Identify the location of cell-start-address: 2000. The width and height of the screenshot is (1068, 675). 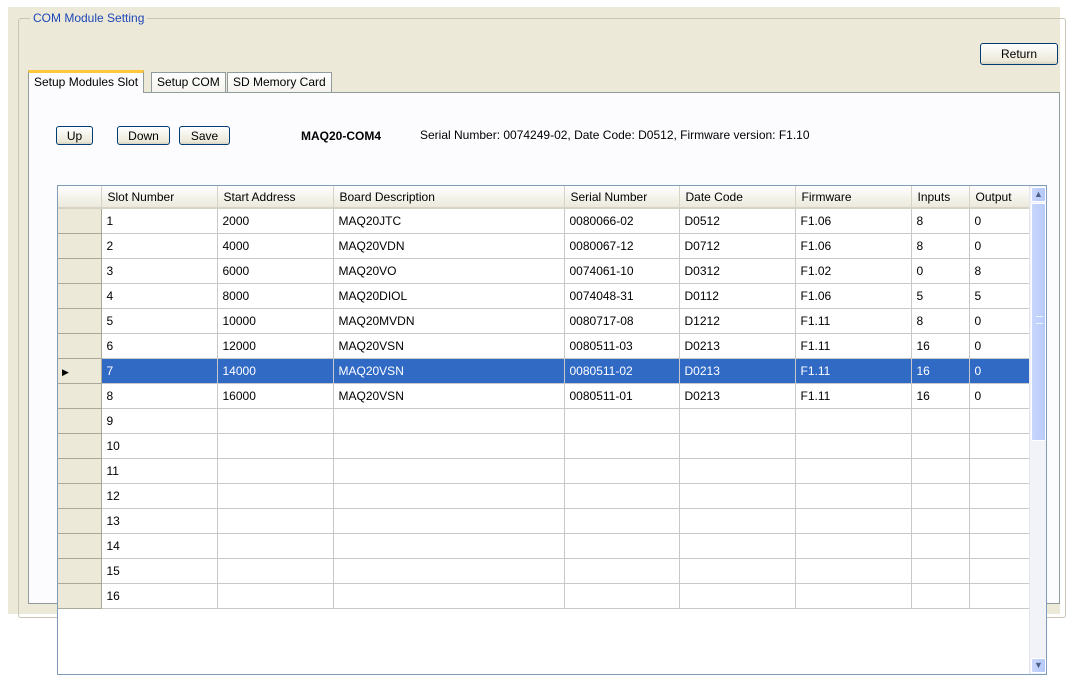
(275, 221).